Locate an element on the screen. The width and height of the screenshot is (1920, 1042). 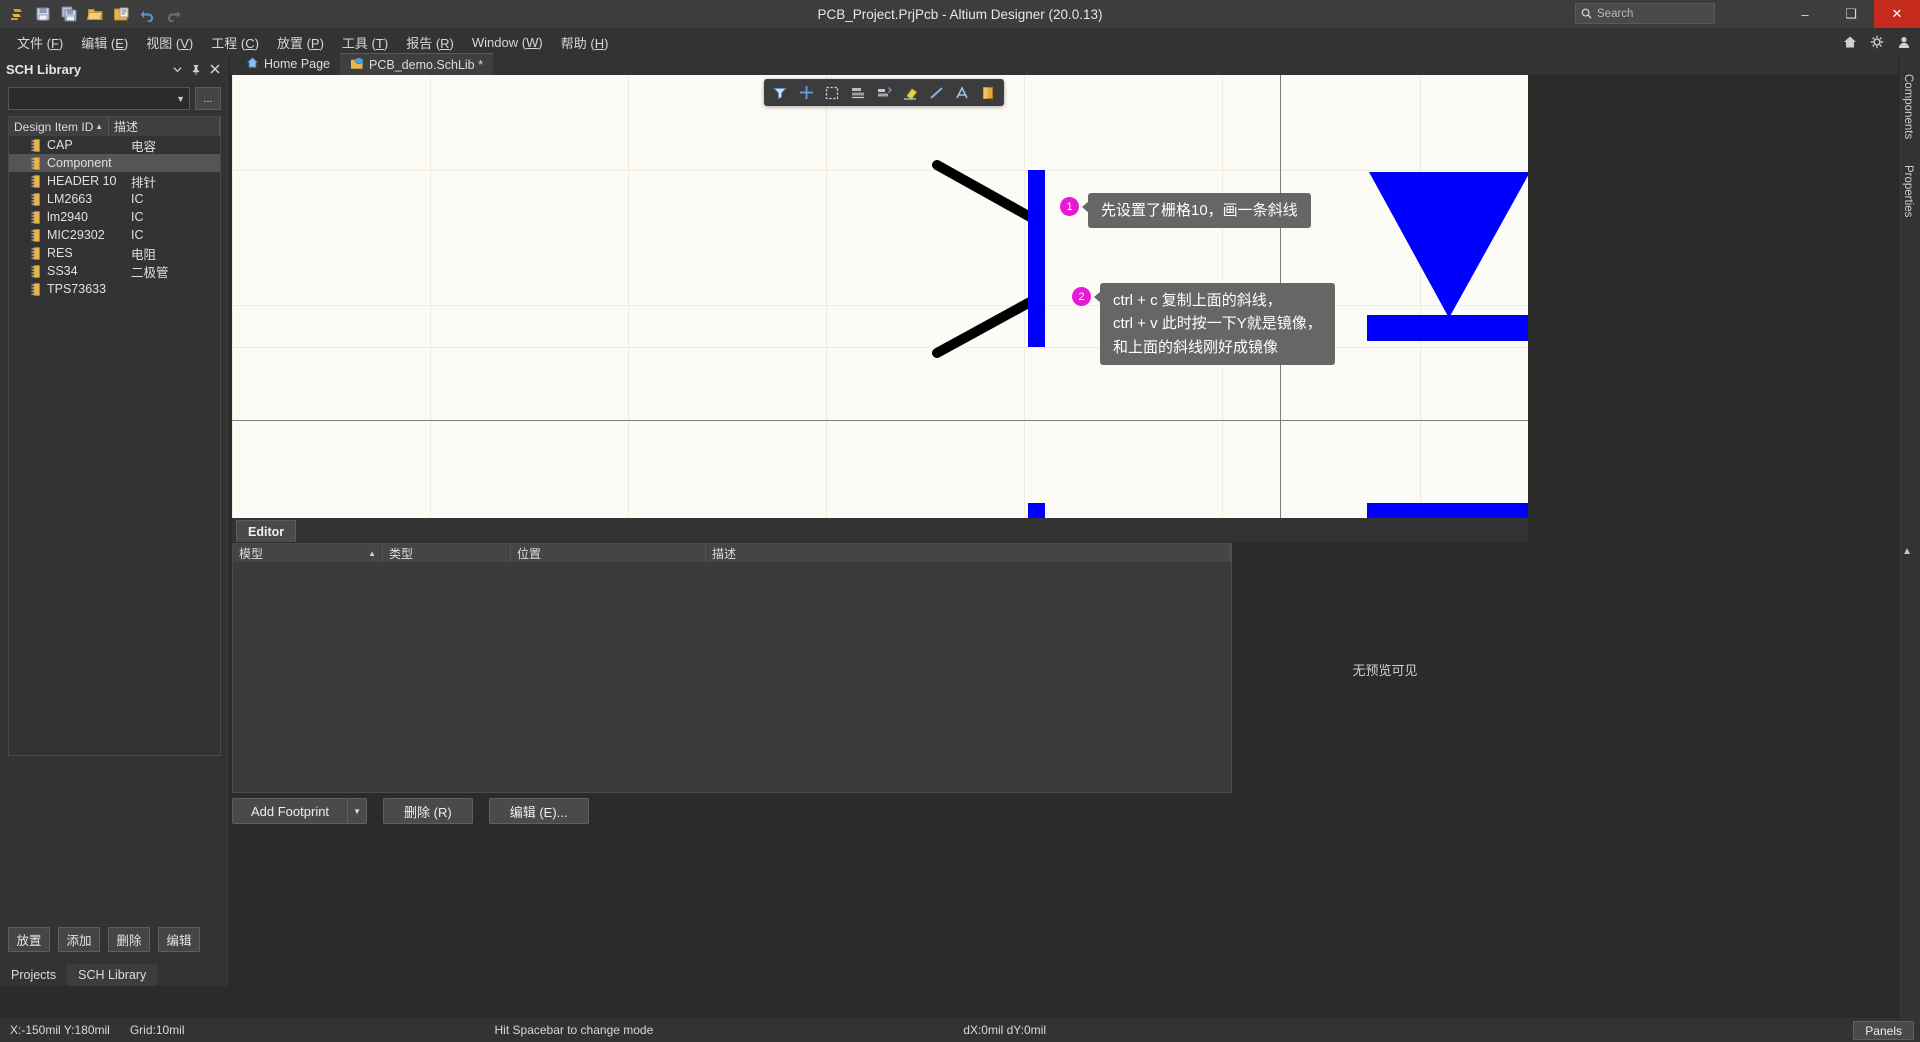
grid-header: Design Item ID ▲ 描述 is located at coordinates (114, 126).